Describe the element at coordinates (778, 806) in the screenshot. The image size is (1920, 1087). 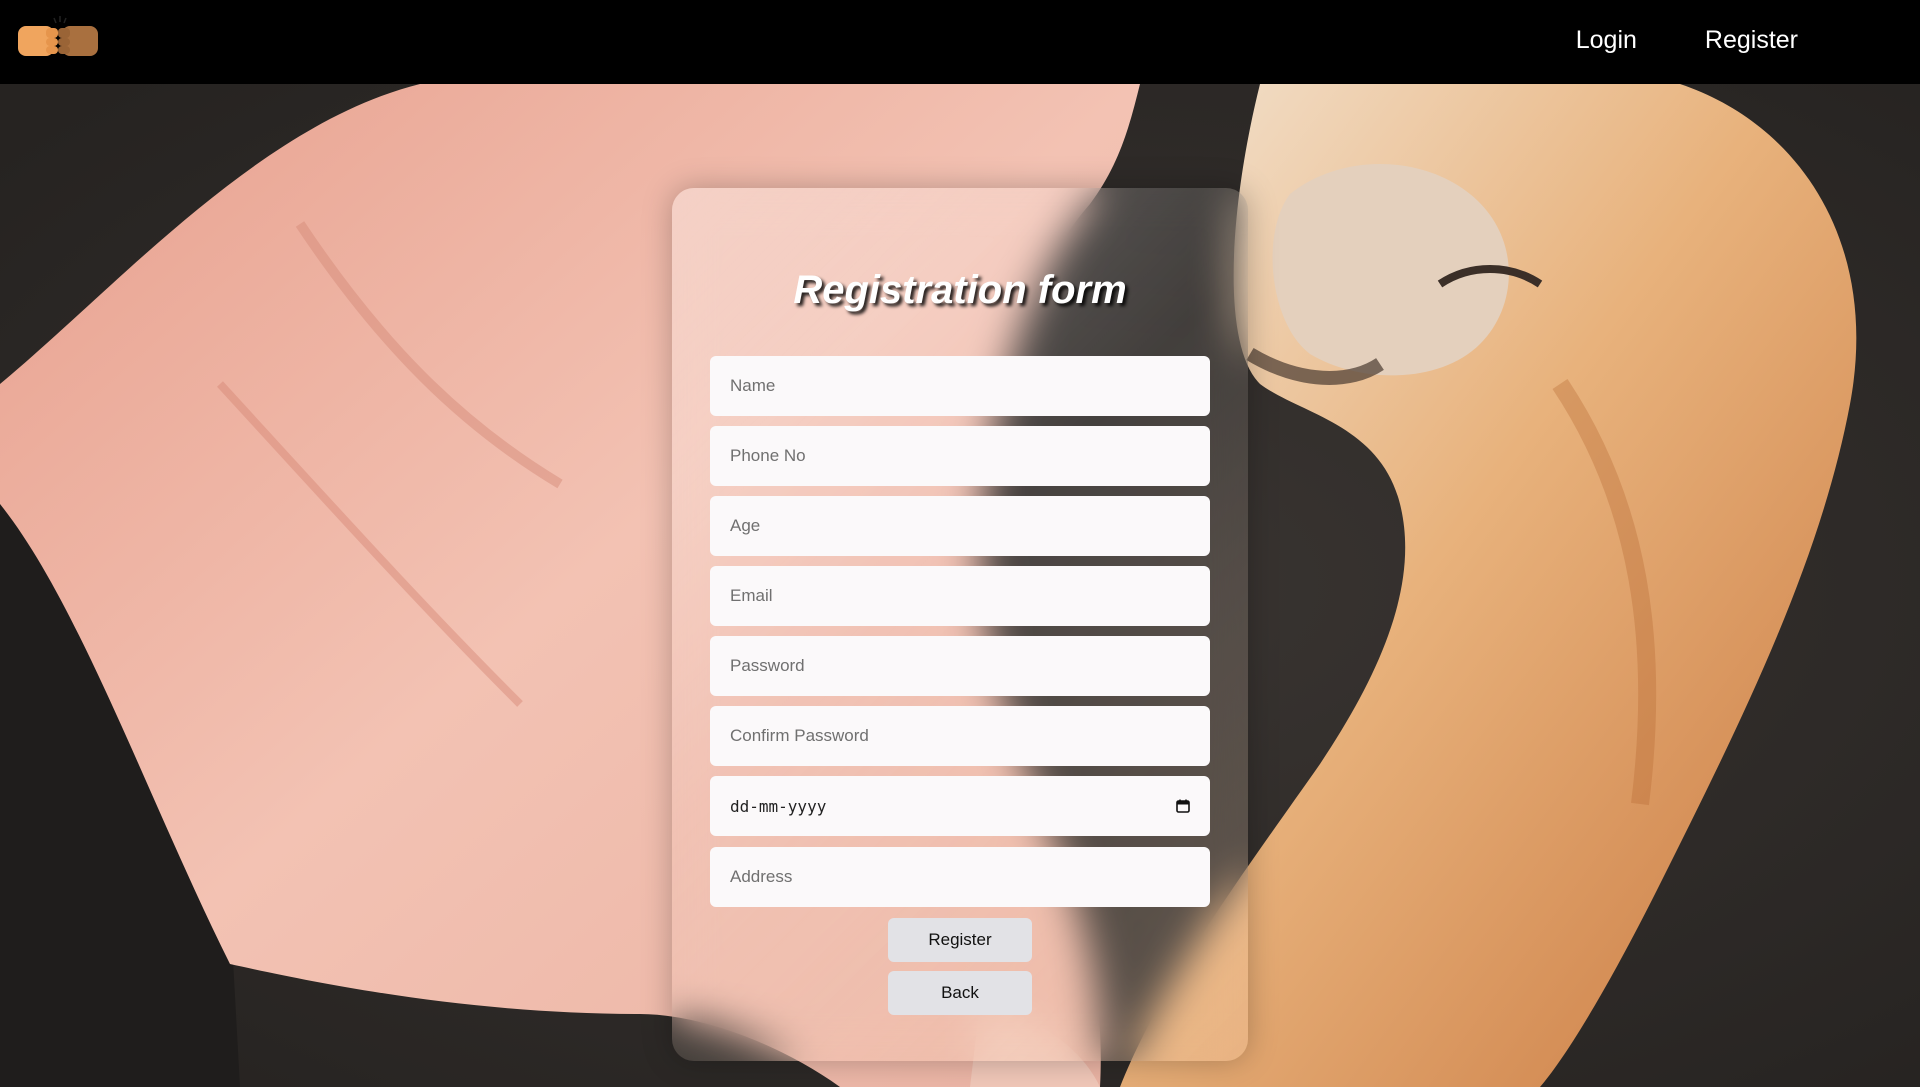
I see `date-placeholder: dd-mm-yyyy` at that location.